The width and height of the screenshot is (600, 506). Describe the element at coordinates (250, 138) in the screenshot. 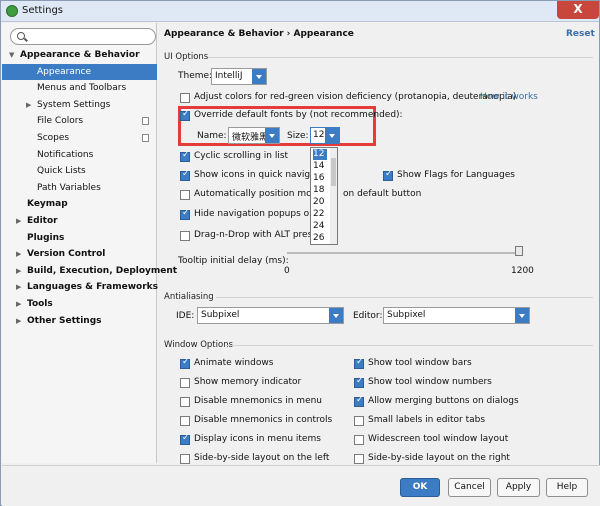

I see `font-name-value: 微软雅黑` at that location.